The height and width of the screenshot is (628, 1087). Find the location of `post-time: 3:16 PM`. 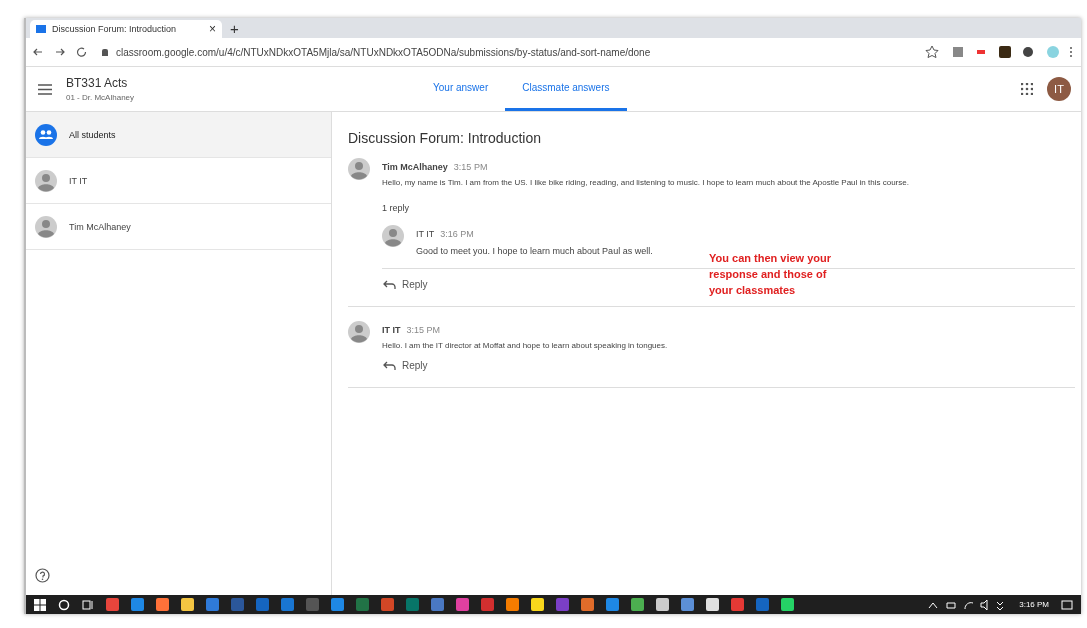

post-time: 3:16 PM is located at coordinates (457, 234).